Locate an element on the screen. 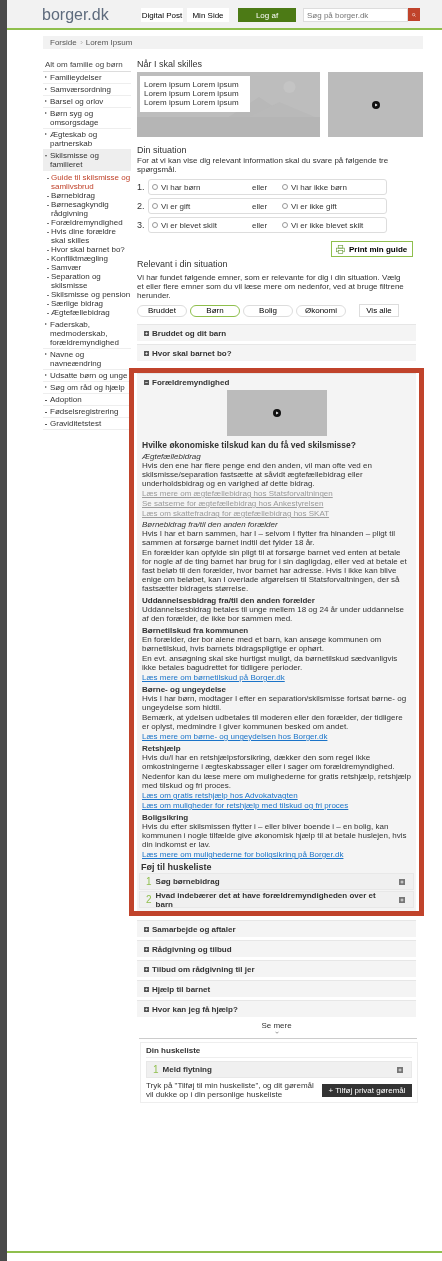 Image resolution: width=442 pixels, height=1261 pixels. radio-option: Vi er gift is located at coordinates (202, 206).